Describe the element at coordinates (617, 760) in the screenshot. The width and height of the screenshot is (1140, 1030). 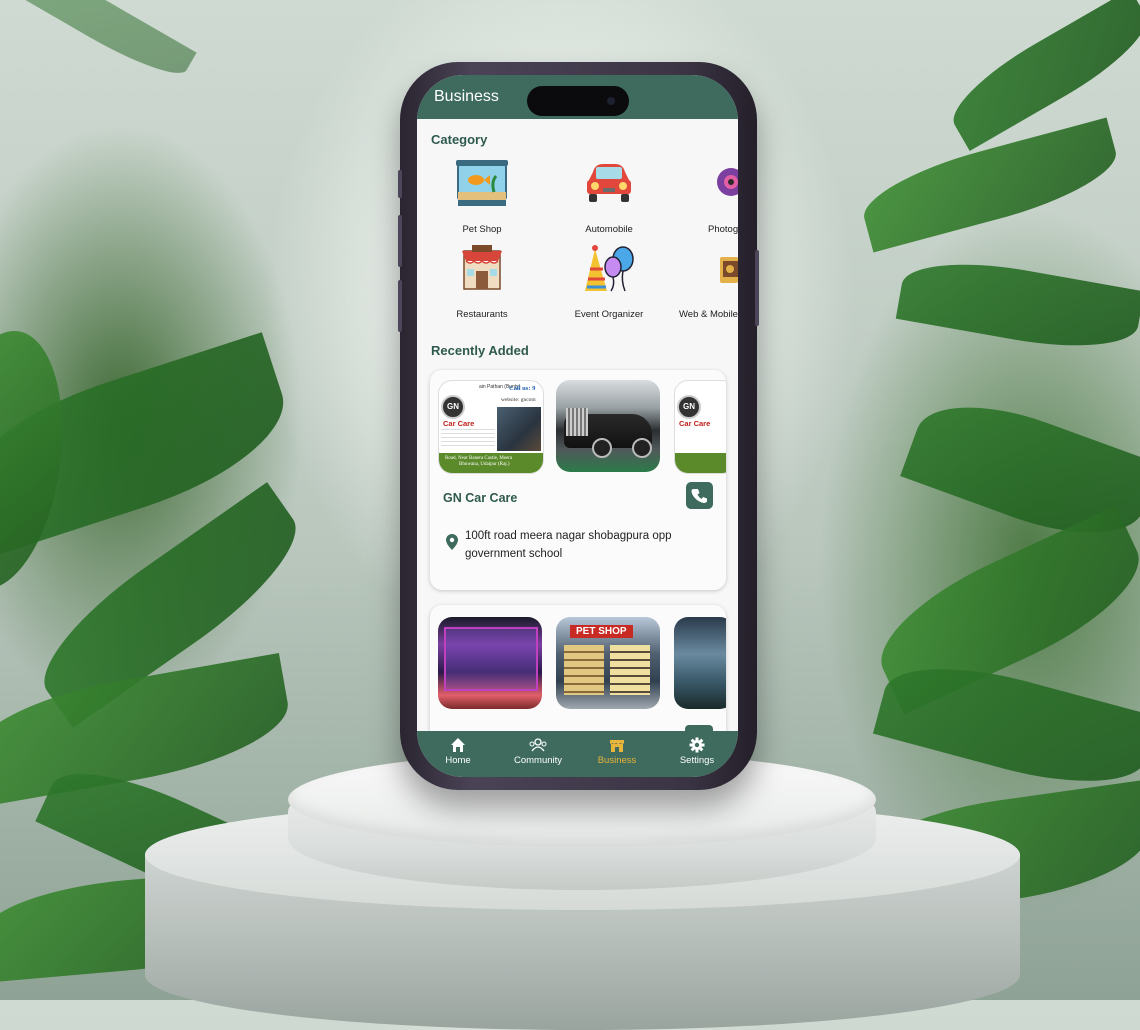
I see `nav-label: Business` at that location.